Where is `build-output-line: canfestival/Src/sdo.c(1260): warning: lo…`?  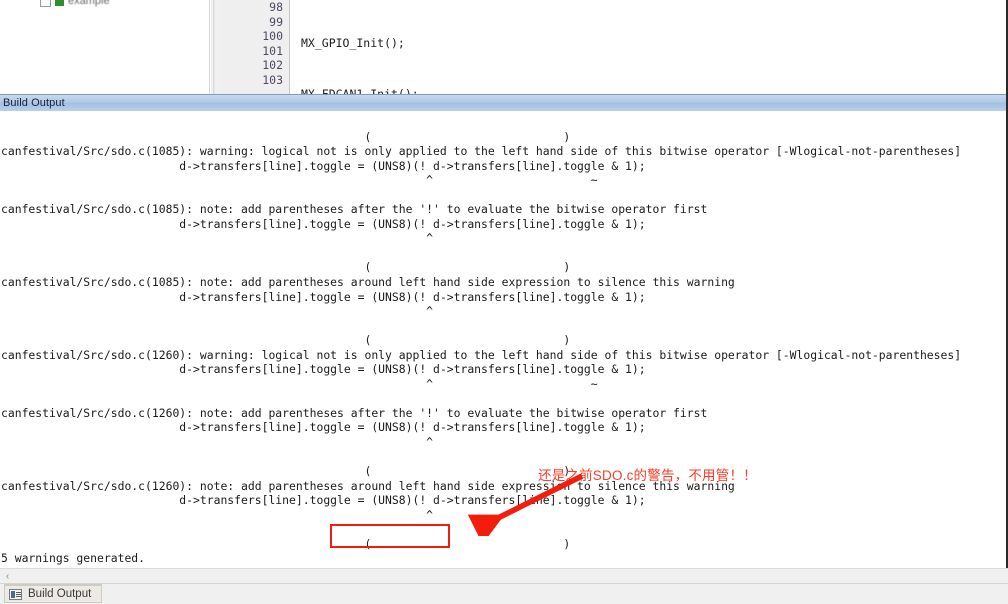 build-output-line: canfestival/Src/sdo.c(1260): warning: lo… is located at coordinates (481, 354).